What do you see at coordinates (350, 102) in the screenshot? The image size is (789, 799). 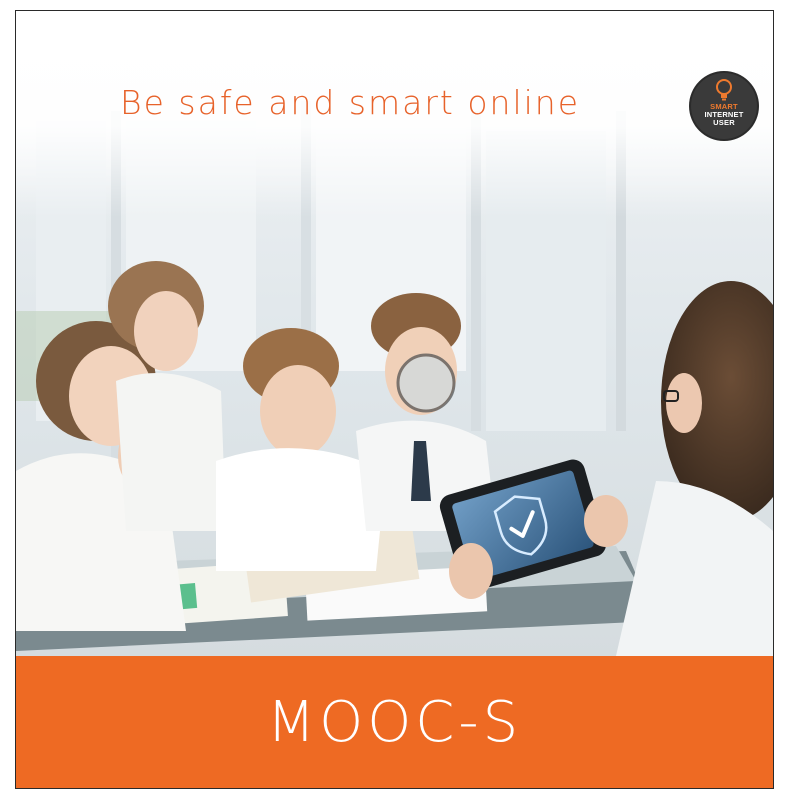 I see `headline: Be safe and smart online` at bounding box center [350, 102].